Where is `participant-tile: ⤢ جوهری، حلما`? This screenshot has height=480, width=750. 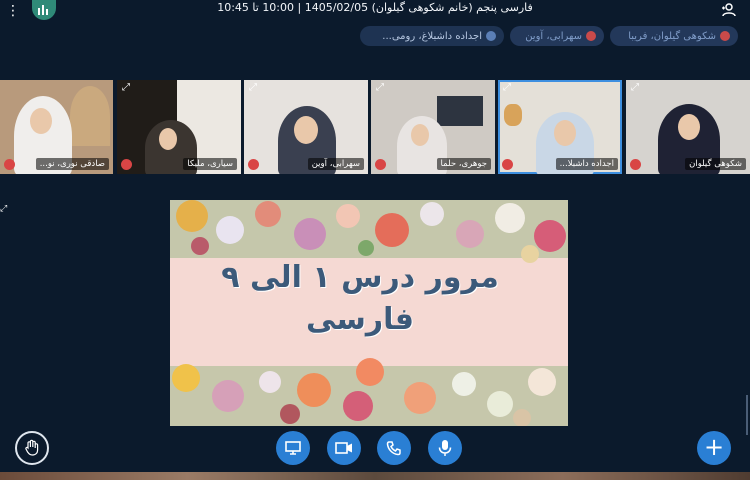 participant-tile: ⤢ جوهری، حلما is located at coordinates (433, 127).